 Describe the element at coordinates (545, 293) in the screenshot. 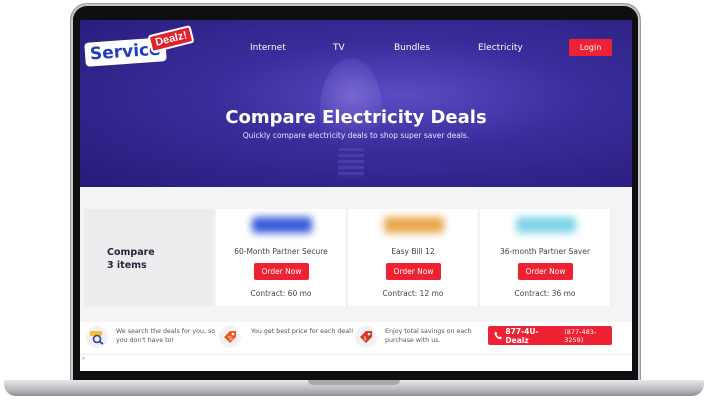

I see `plan-contract: Contract: 36 mo` at that location.